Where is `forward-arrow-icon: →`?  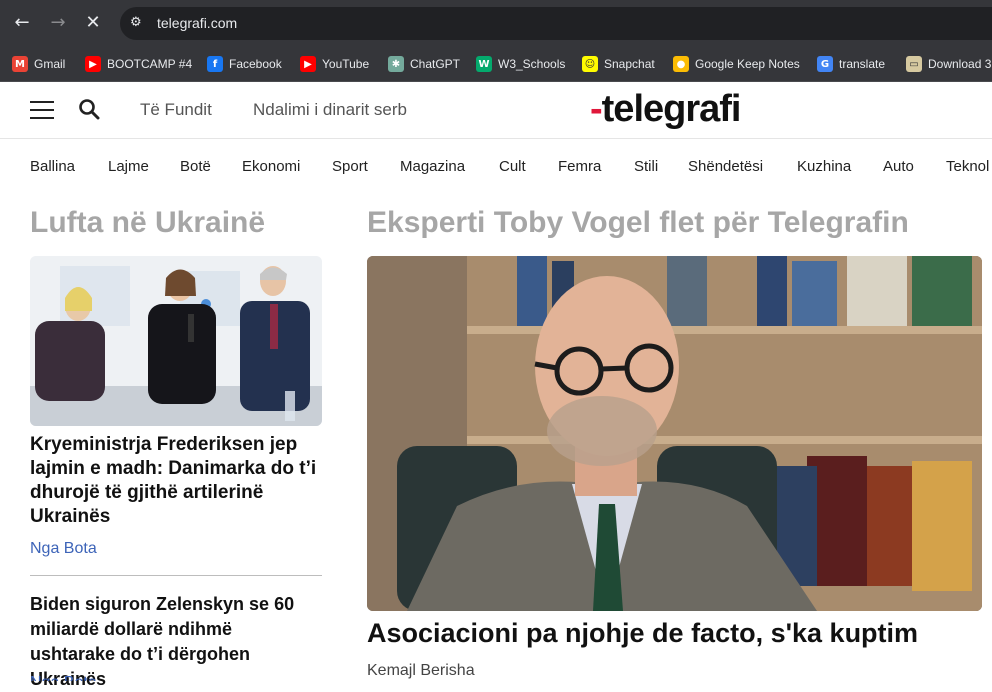 forward-arrow-icon: → is located at coordinates (58, 23).